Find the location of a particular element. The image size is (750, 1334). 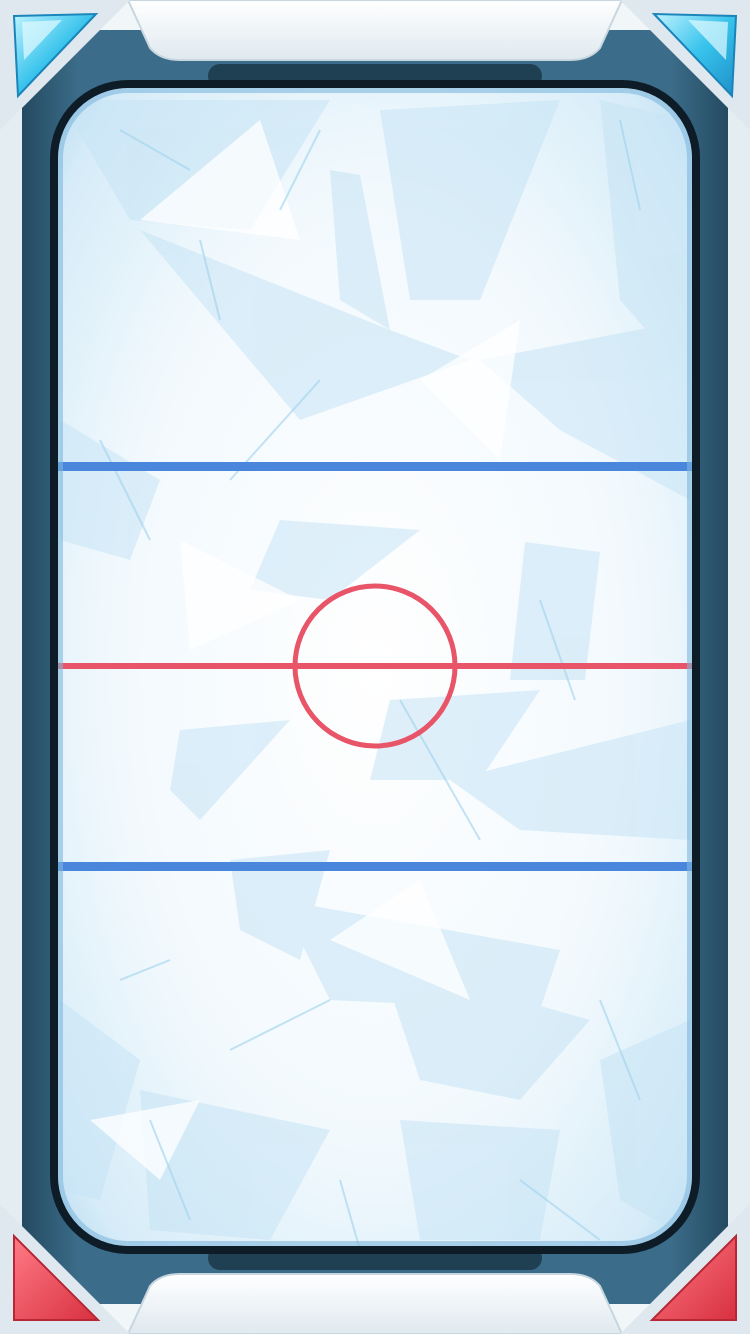

top-cap is located at coordinates (375, 30).